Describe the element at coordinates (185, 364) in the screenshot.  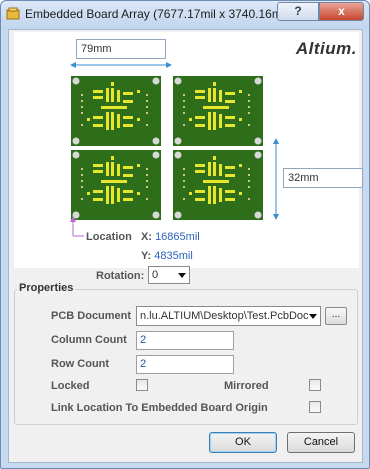
I see `row-count-input: 2` at that location.